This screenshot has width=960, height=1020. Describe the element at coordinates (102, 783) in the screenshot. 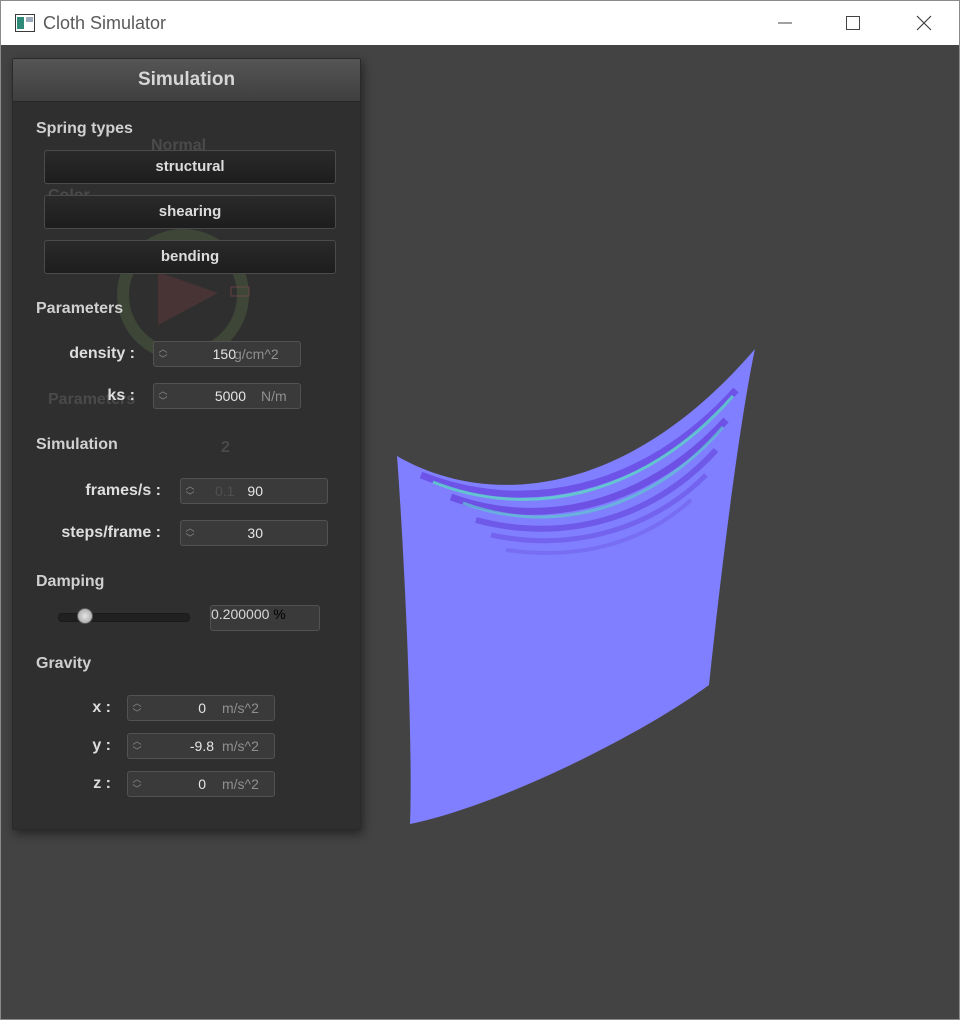

I see `gravity-z-label: z :` at that location.